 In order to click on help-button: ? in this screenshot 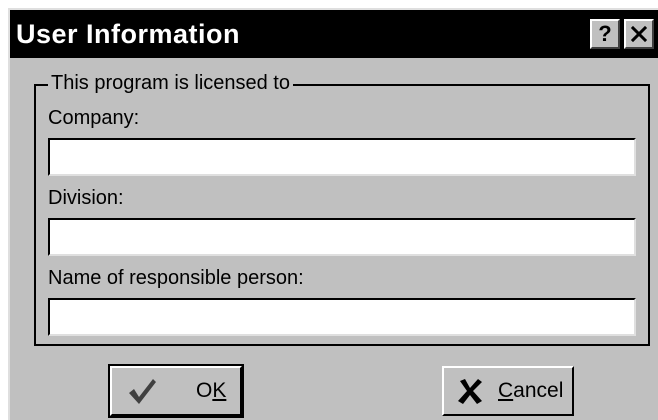, I will do `click(605, 34)`.